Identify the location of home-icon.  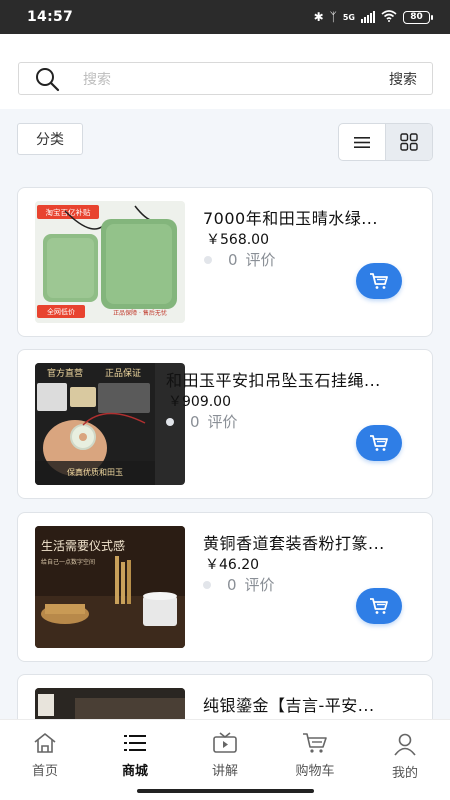
(45, 743).